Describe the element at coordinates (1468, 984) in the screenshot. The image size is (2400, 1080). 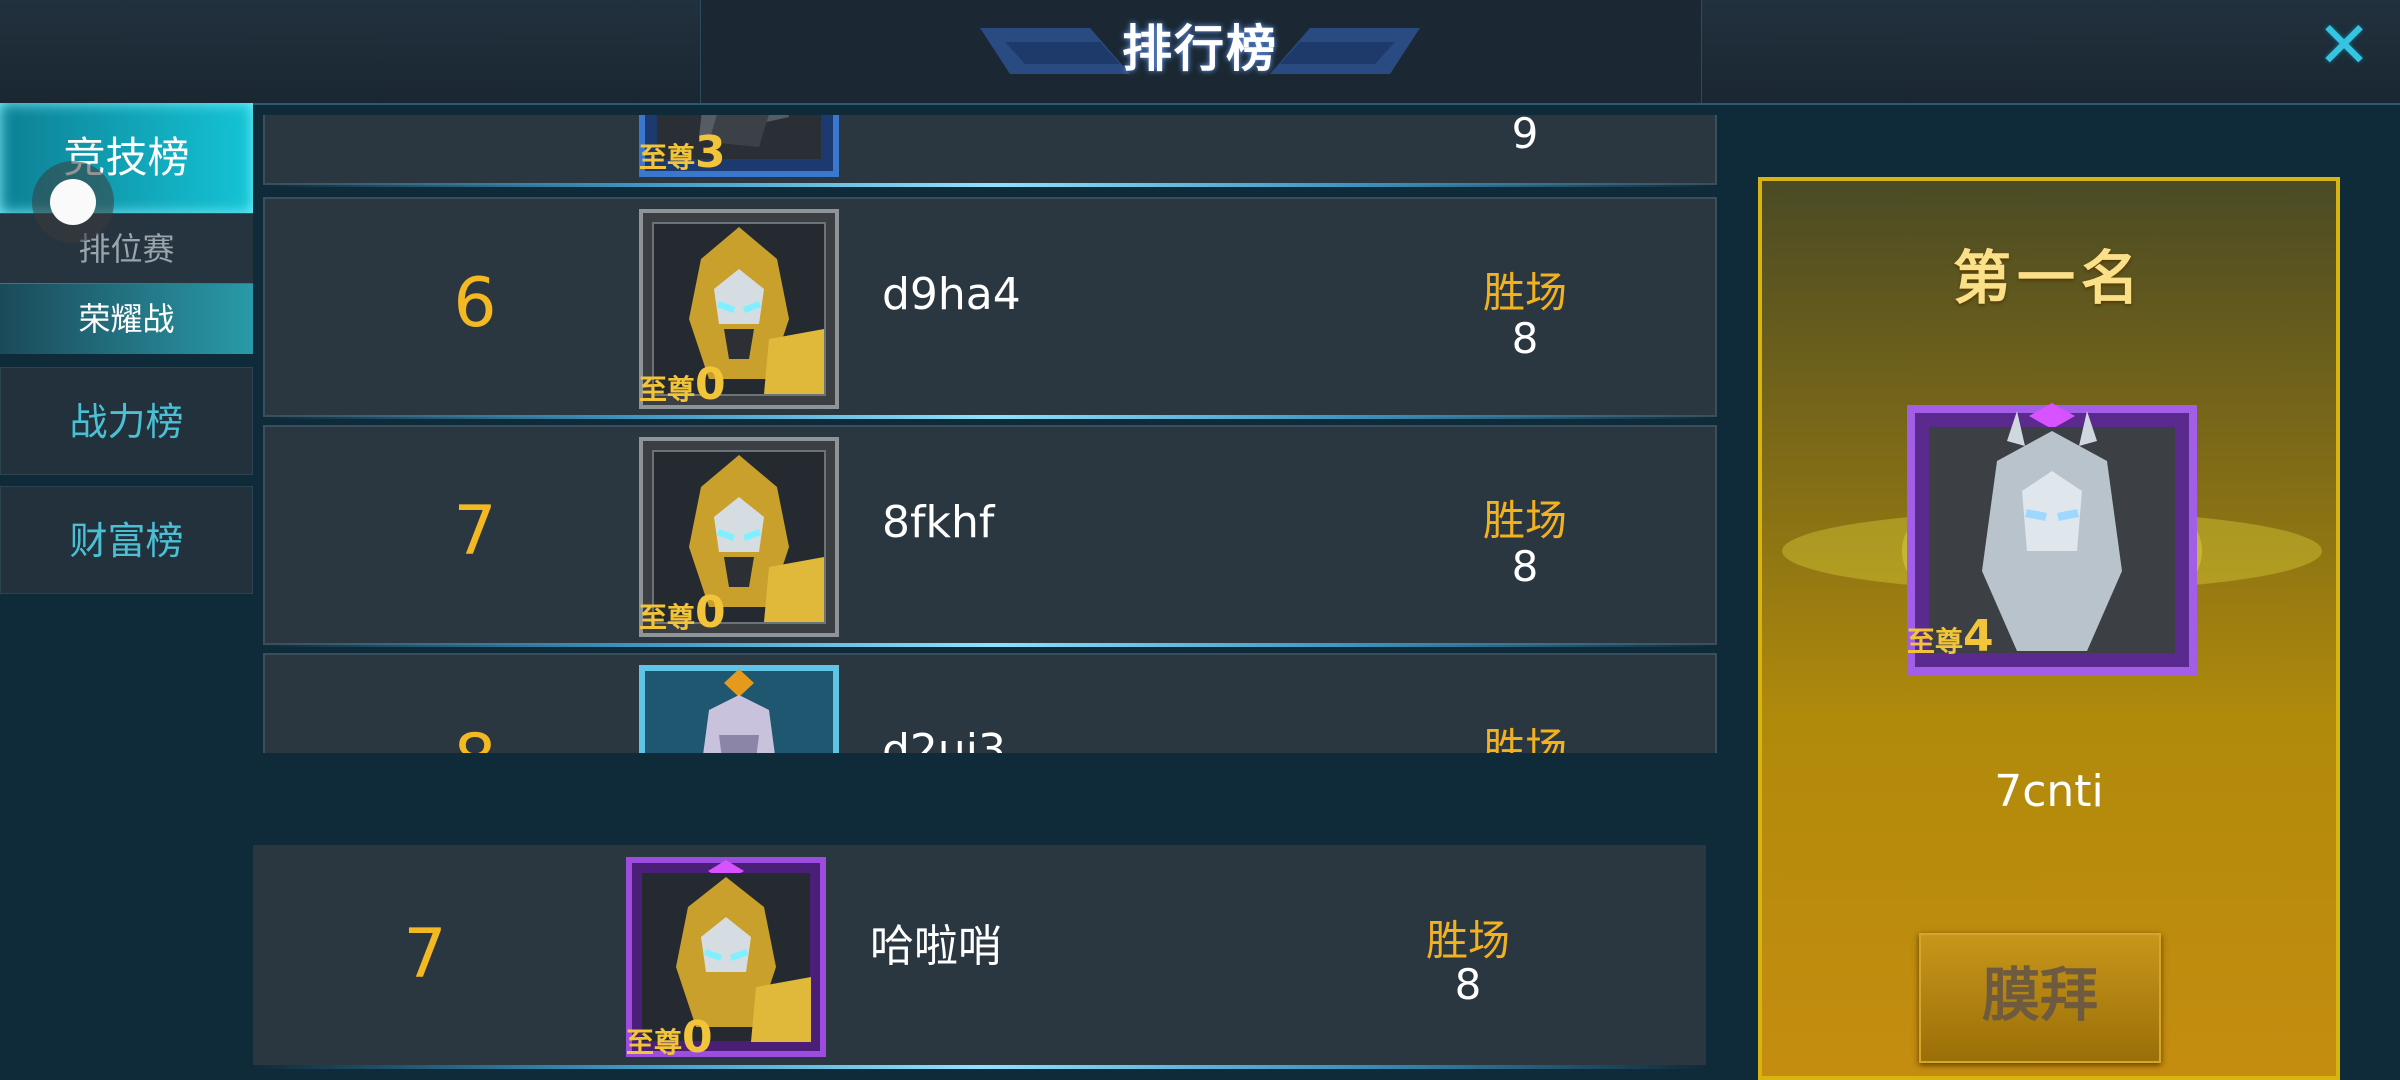
I see `my-win-count: 8` at that location.